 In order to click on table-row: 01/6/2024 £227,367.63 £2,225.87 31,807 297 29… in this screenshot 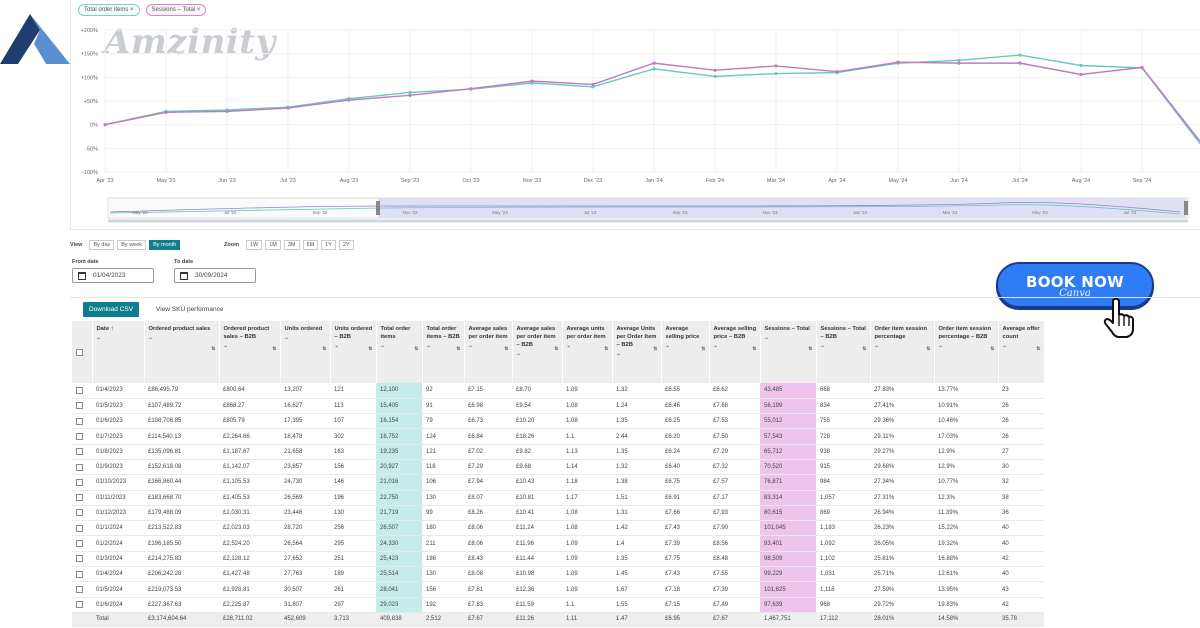, I will do `click(558, 605)`.